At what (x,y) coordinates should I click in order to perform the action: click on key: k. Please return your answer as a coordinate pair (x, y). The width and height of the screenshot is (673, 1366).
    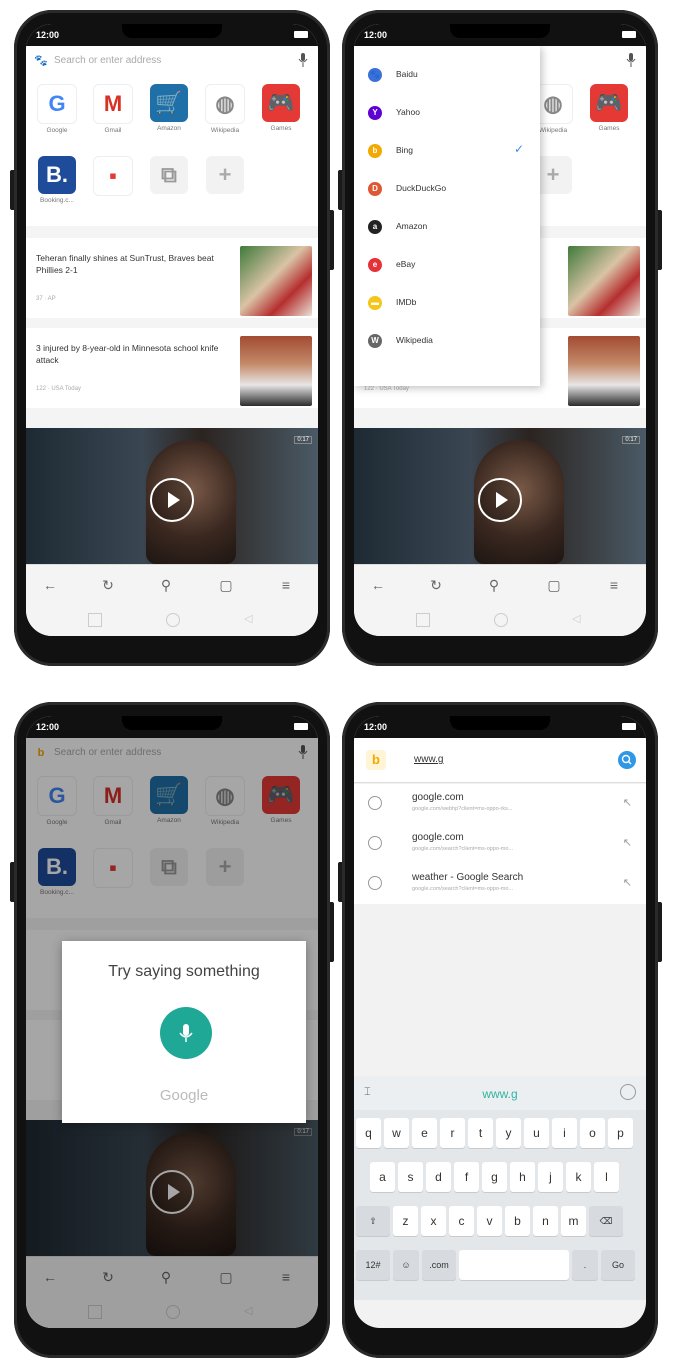
    Looking at the image, I should click on (578, 1177).